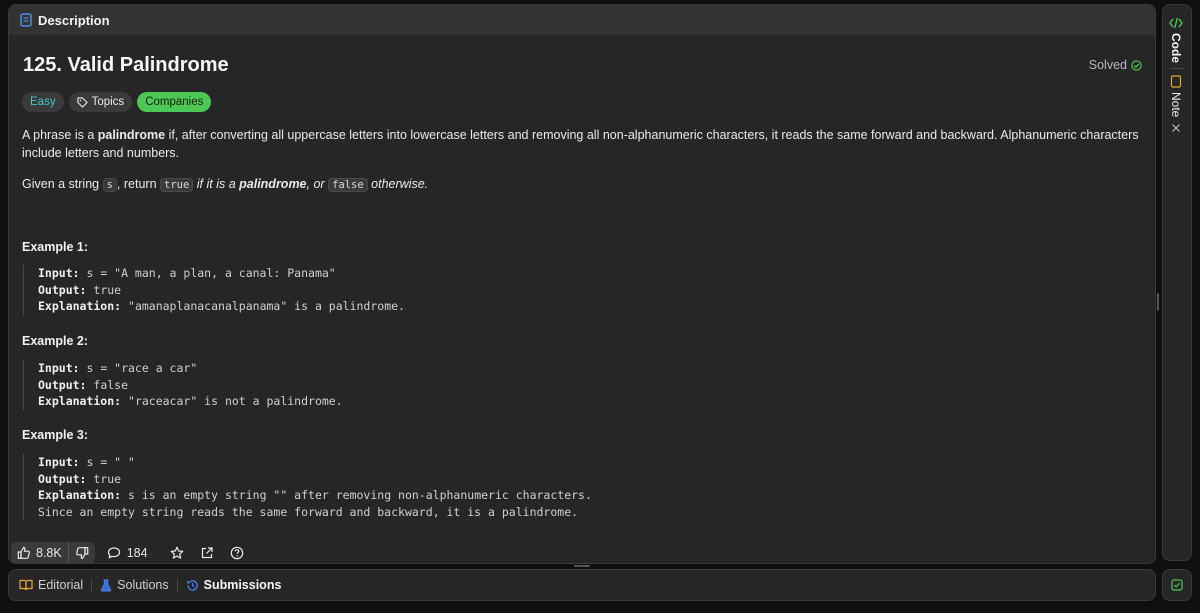 This screenshot has height=613, width=1200. What do you see at coordinates (24, 553) in the screenshot?
I see `thumbs-up-icon` at bounding box center [24, 553].